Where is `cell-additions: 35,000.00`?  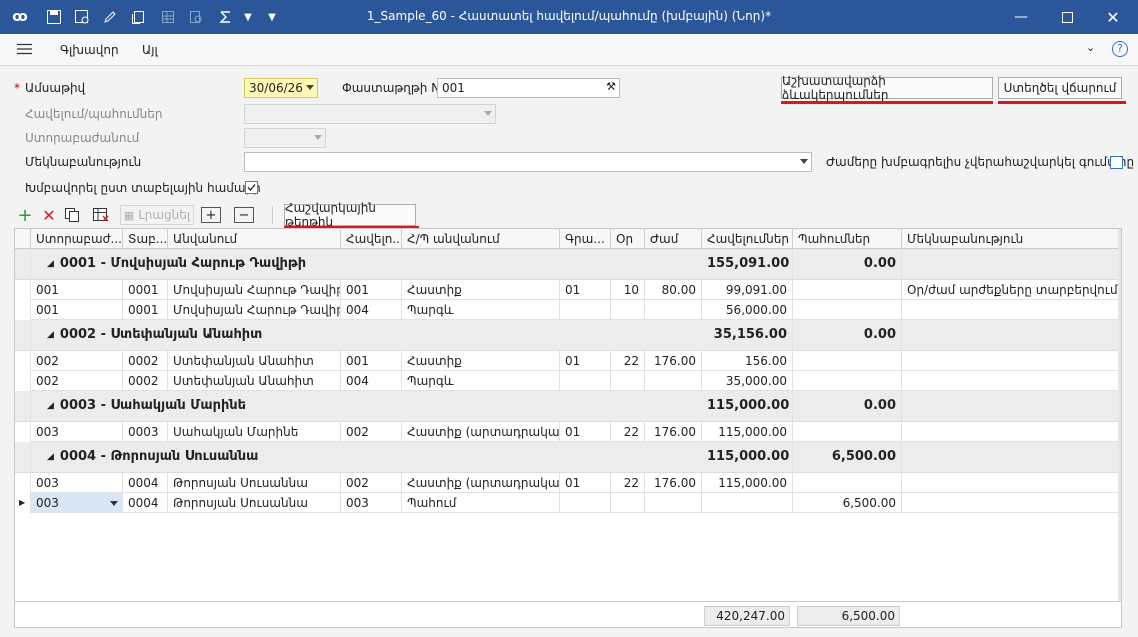
cell-additions: 35,000.00 is located at coordinates (747, 381).